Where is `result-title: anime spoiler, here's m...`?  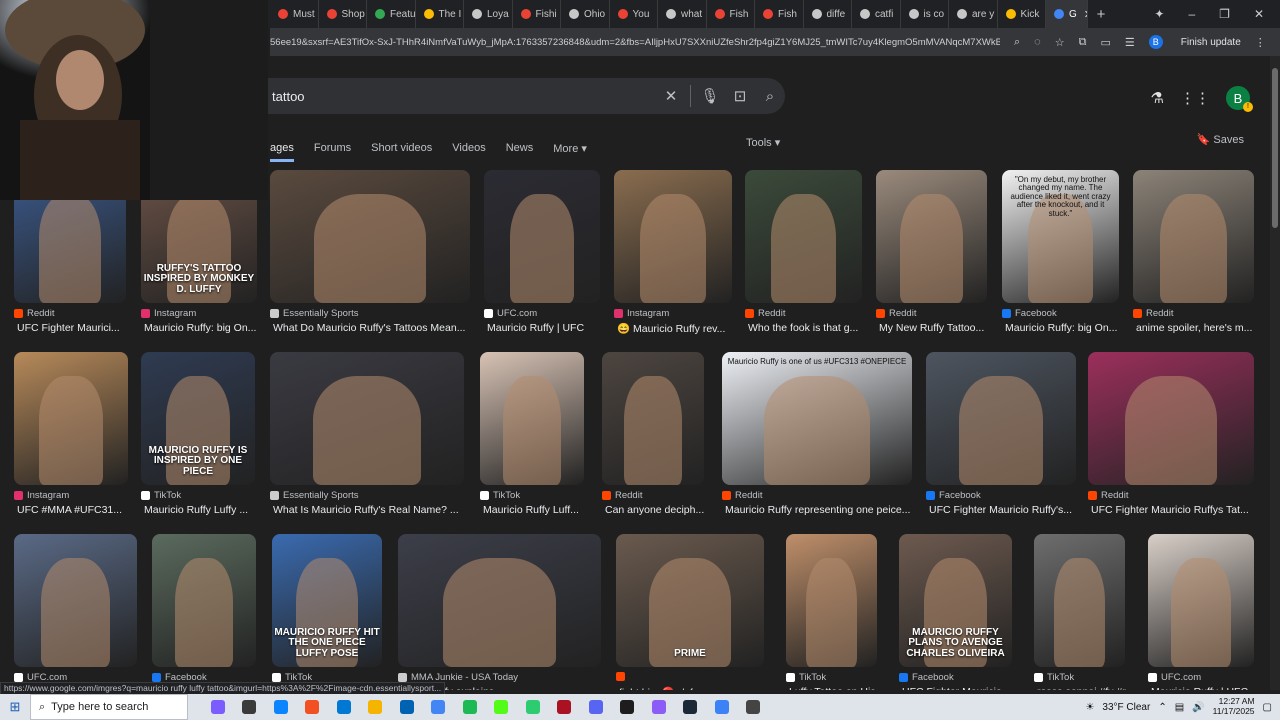 result-title: anime spoiler, here's m... is located at coordinates (1201, 328).